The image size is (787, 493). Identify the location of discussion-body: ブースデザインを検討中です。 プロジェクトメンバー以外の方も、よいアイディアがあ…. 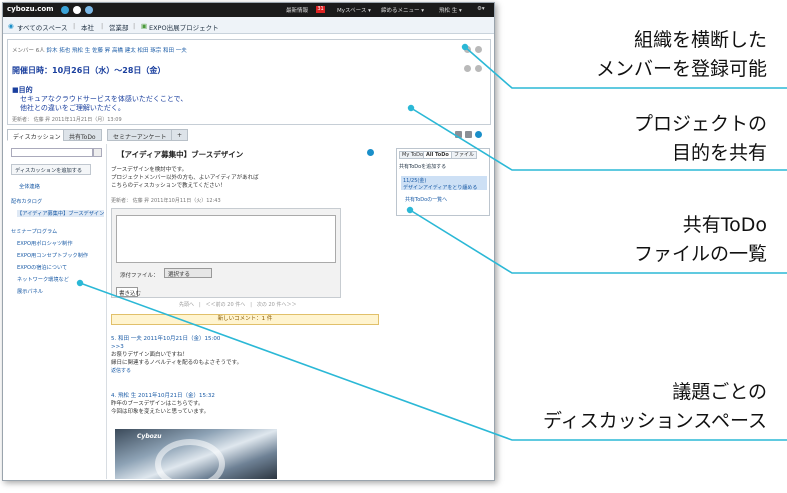
(185, 178).